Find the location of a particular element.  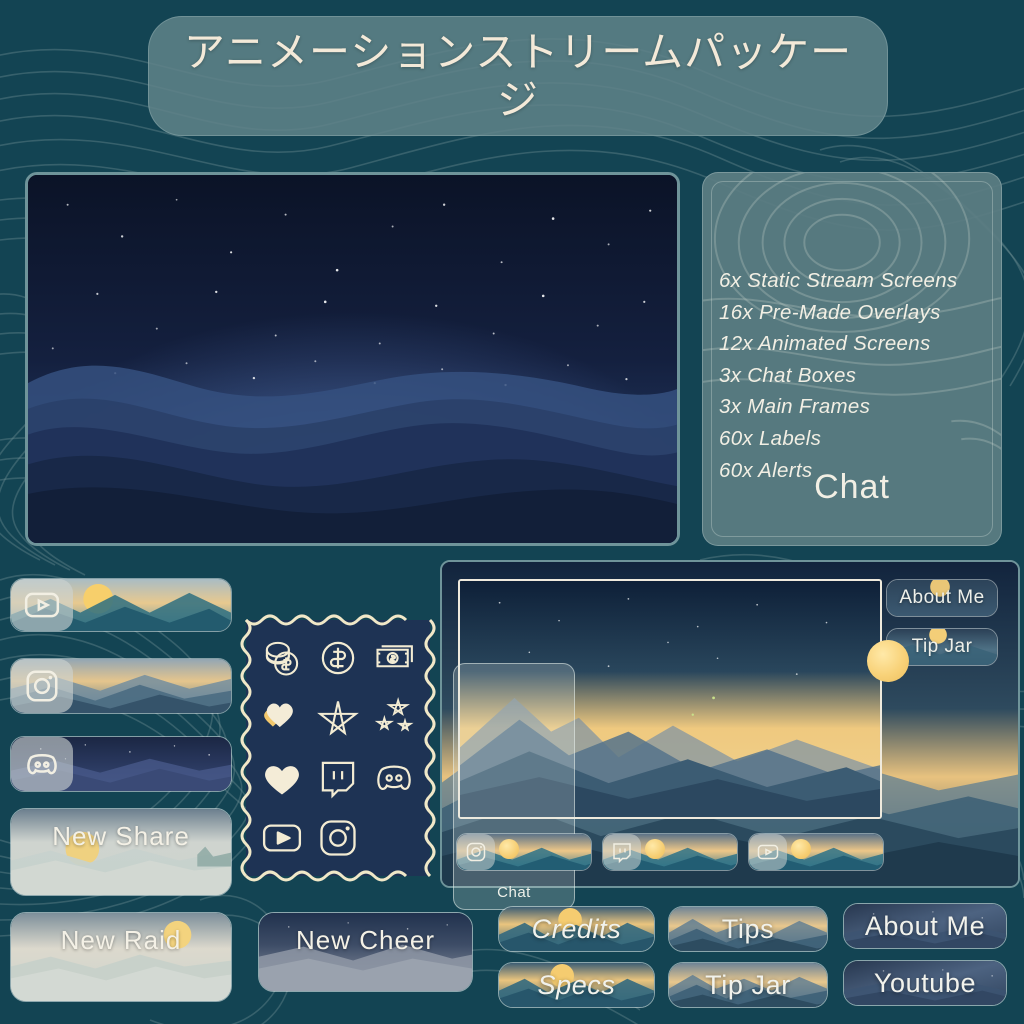

triple-star-icon is located at coordinates (394, 718).